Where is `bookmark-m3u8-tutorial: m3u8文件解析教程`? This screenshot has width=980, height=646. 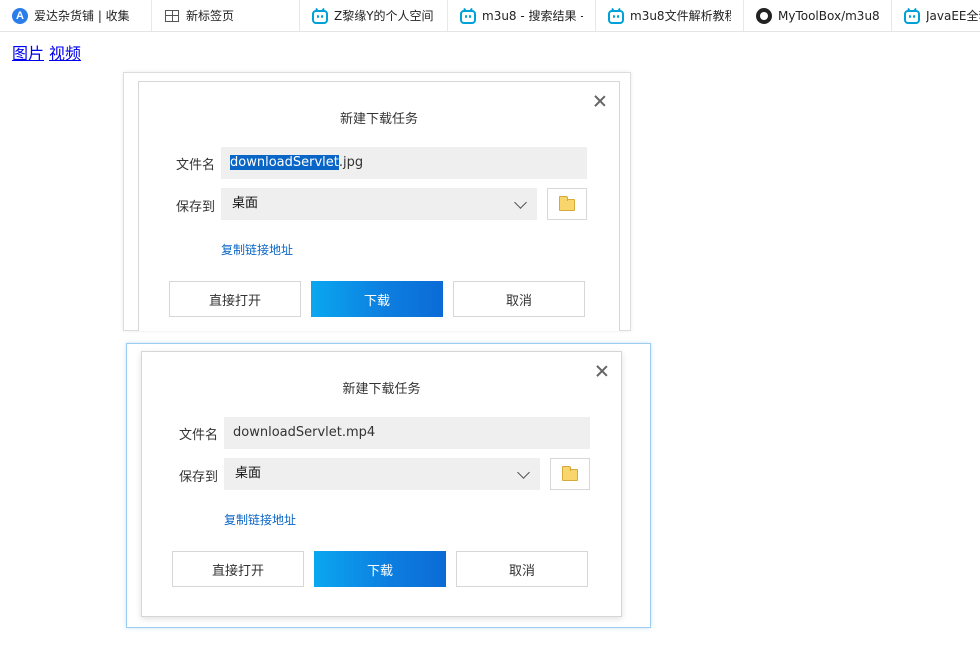
bookmark-m3u8-tutorial: m3u8文件解析教程 is located at coordinates (670, 15).